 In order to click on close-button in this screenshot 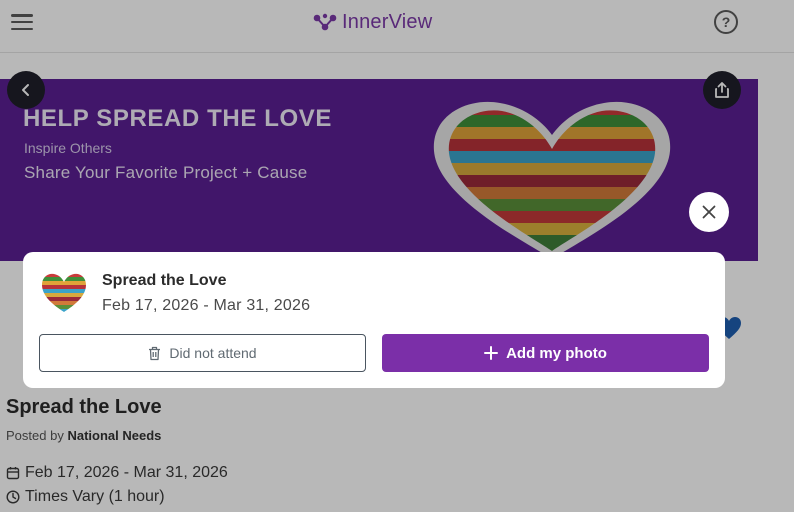, I will do `click(709, 212)`.